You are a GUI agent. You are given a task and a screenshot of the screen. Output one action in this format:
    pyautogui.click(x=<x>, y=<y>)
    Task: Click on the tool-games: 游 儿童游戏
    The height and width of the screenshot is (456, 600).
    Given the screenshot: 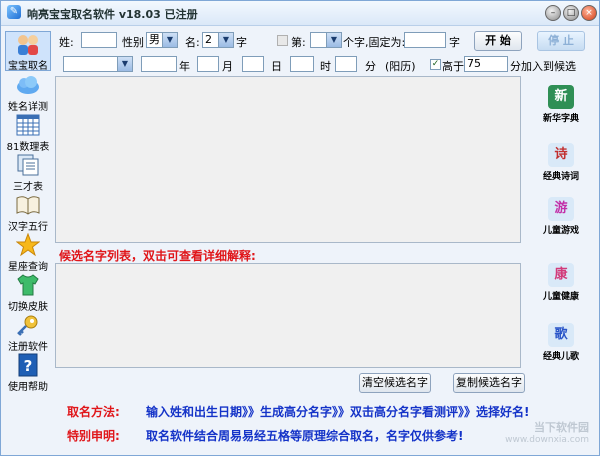 What is the action you would take?
    pyautogui.click(x=561, y=216)
    